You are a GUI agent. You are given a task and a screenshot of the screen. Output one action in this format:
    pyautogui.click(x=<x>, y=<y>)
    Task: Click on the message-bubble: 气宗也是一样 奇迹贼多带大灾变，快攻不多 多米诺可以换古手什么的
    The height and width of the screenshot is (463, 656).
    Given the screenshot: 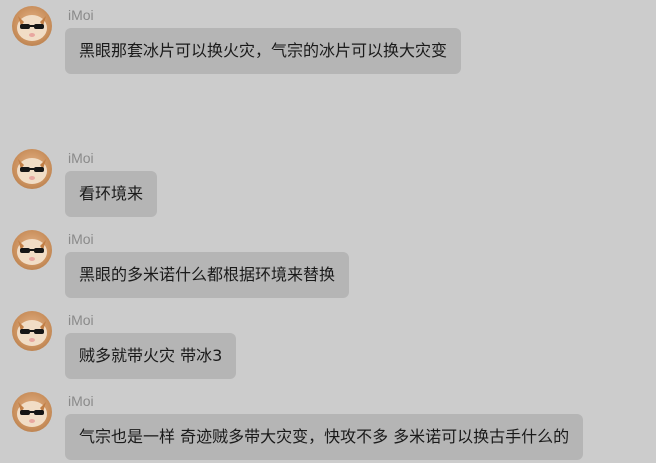 What is the action you would take?
    pyautogui.click(x=324, y=437)
    